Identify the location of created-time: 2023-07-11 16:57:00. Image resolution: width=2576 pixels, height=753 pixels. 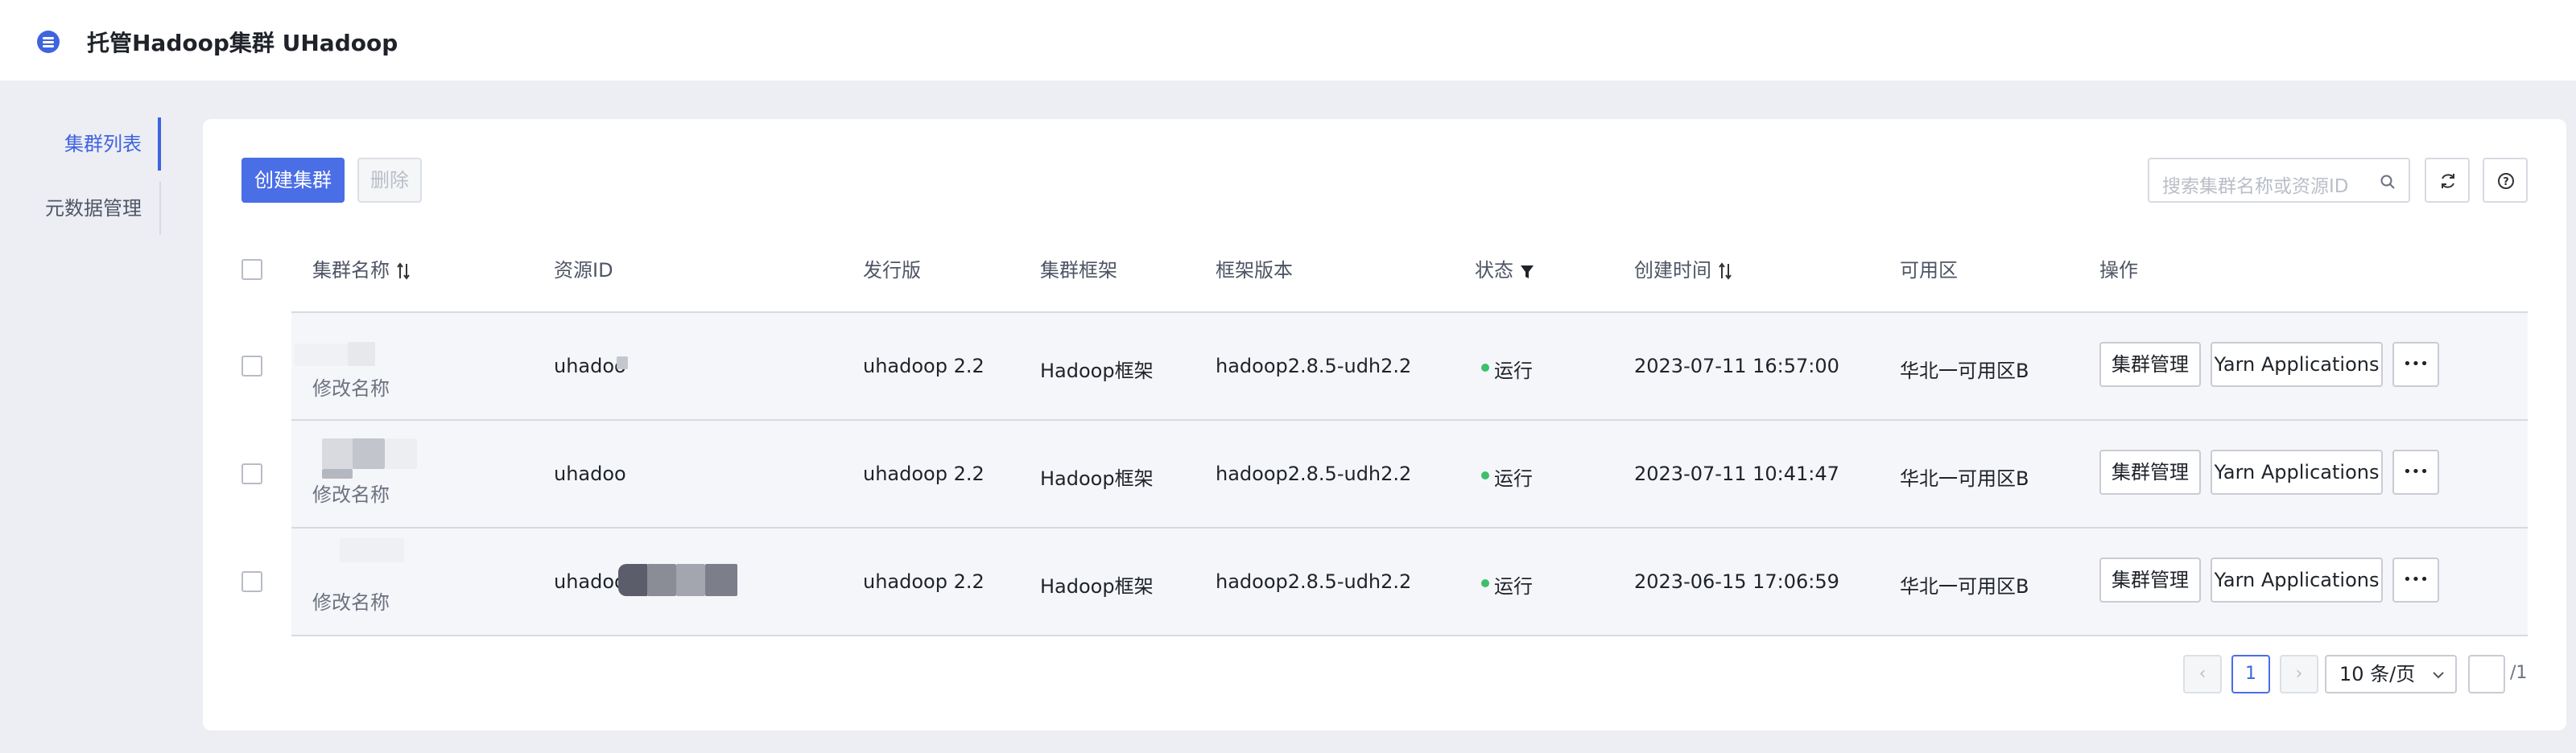
(1736, 366).